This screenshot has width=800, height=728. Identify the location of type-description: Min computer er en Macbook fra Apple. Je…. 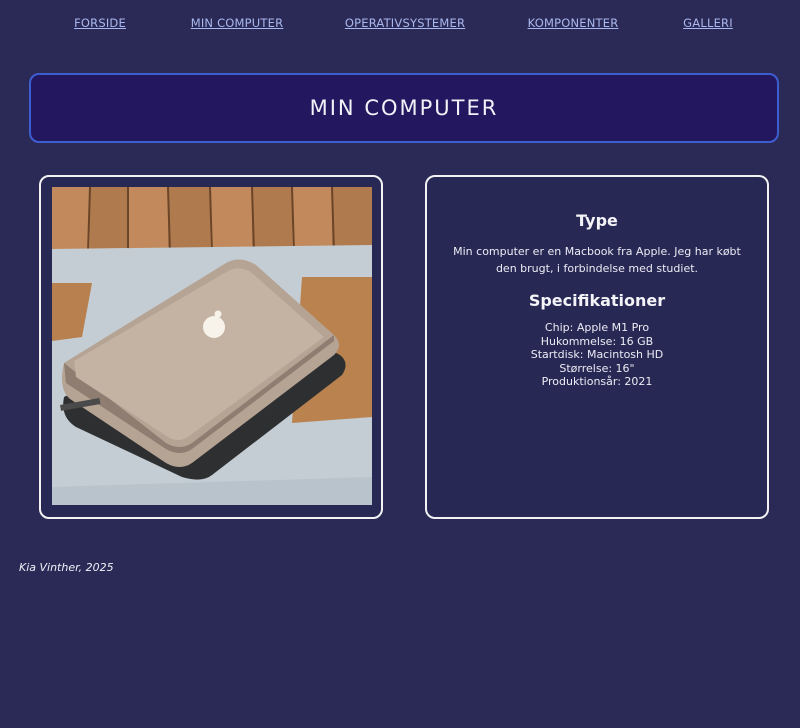
(597, 260).